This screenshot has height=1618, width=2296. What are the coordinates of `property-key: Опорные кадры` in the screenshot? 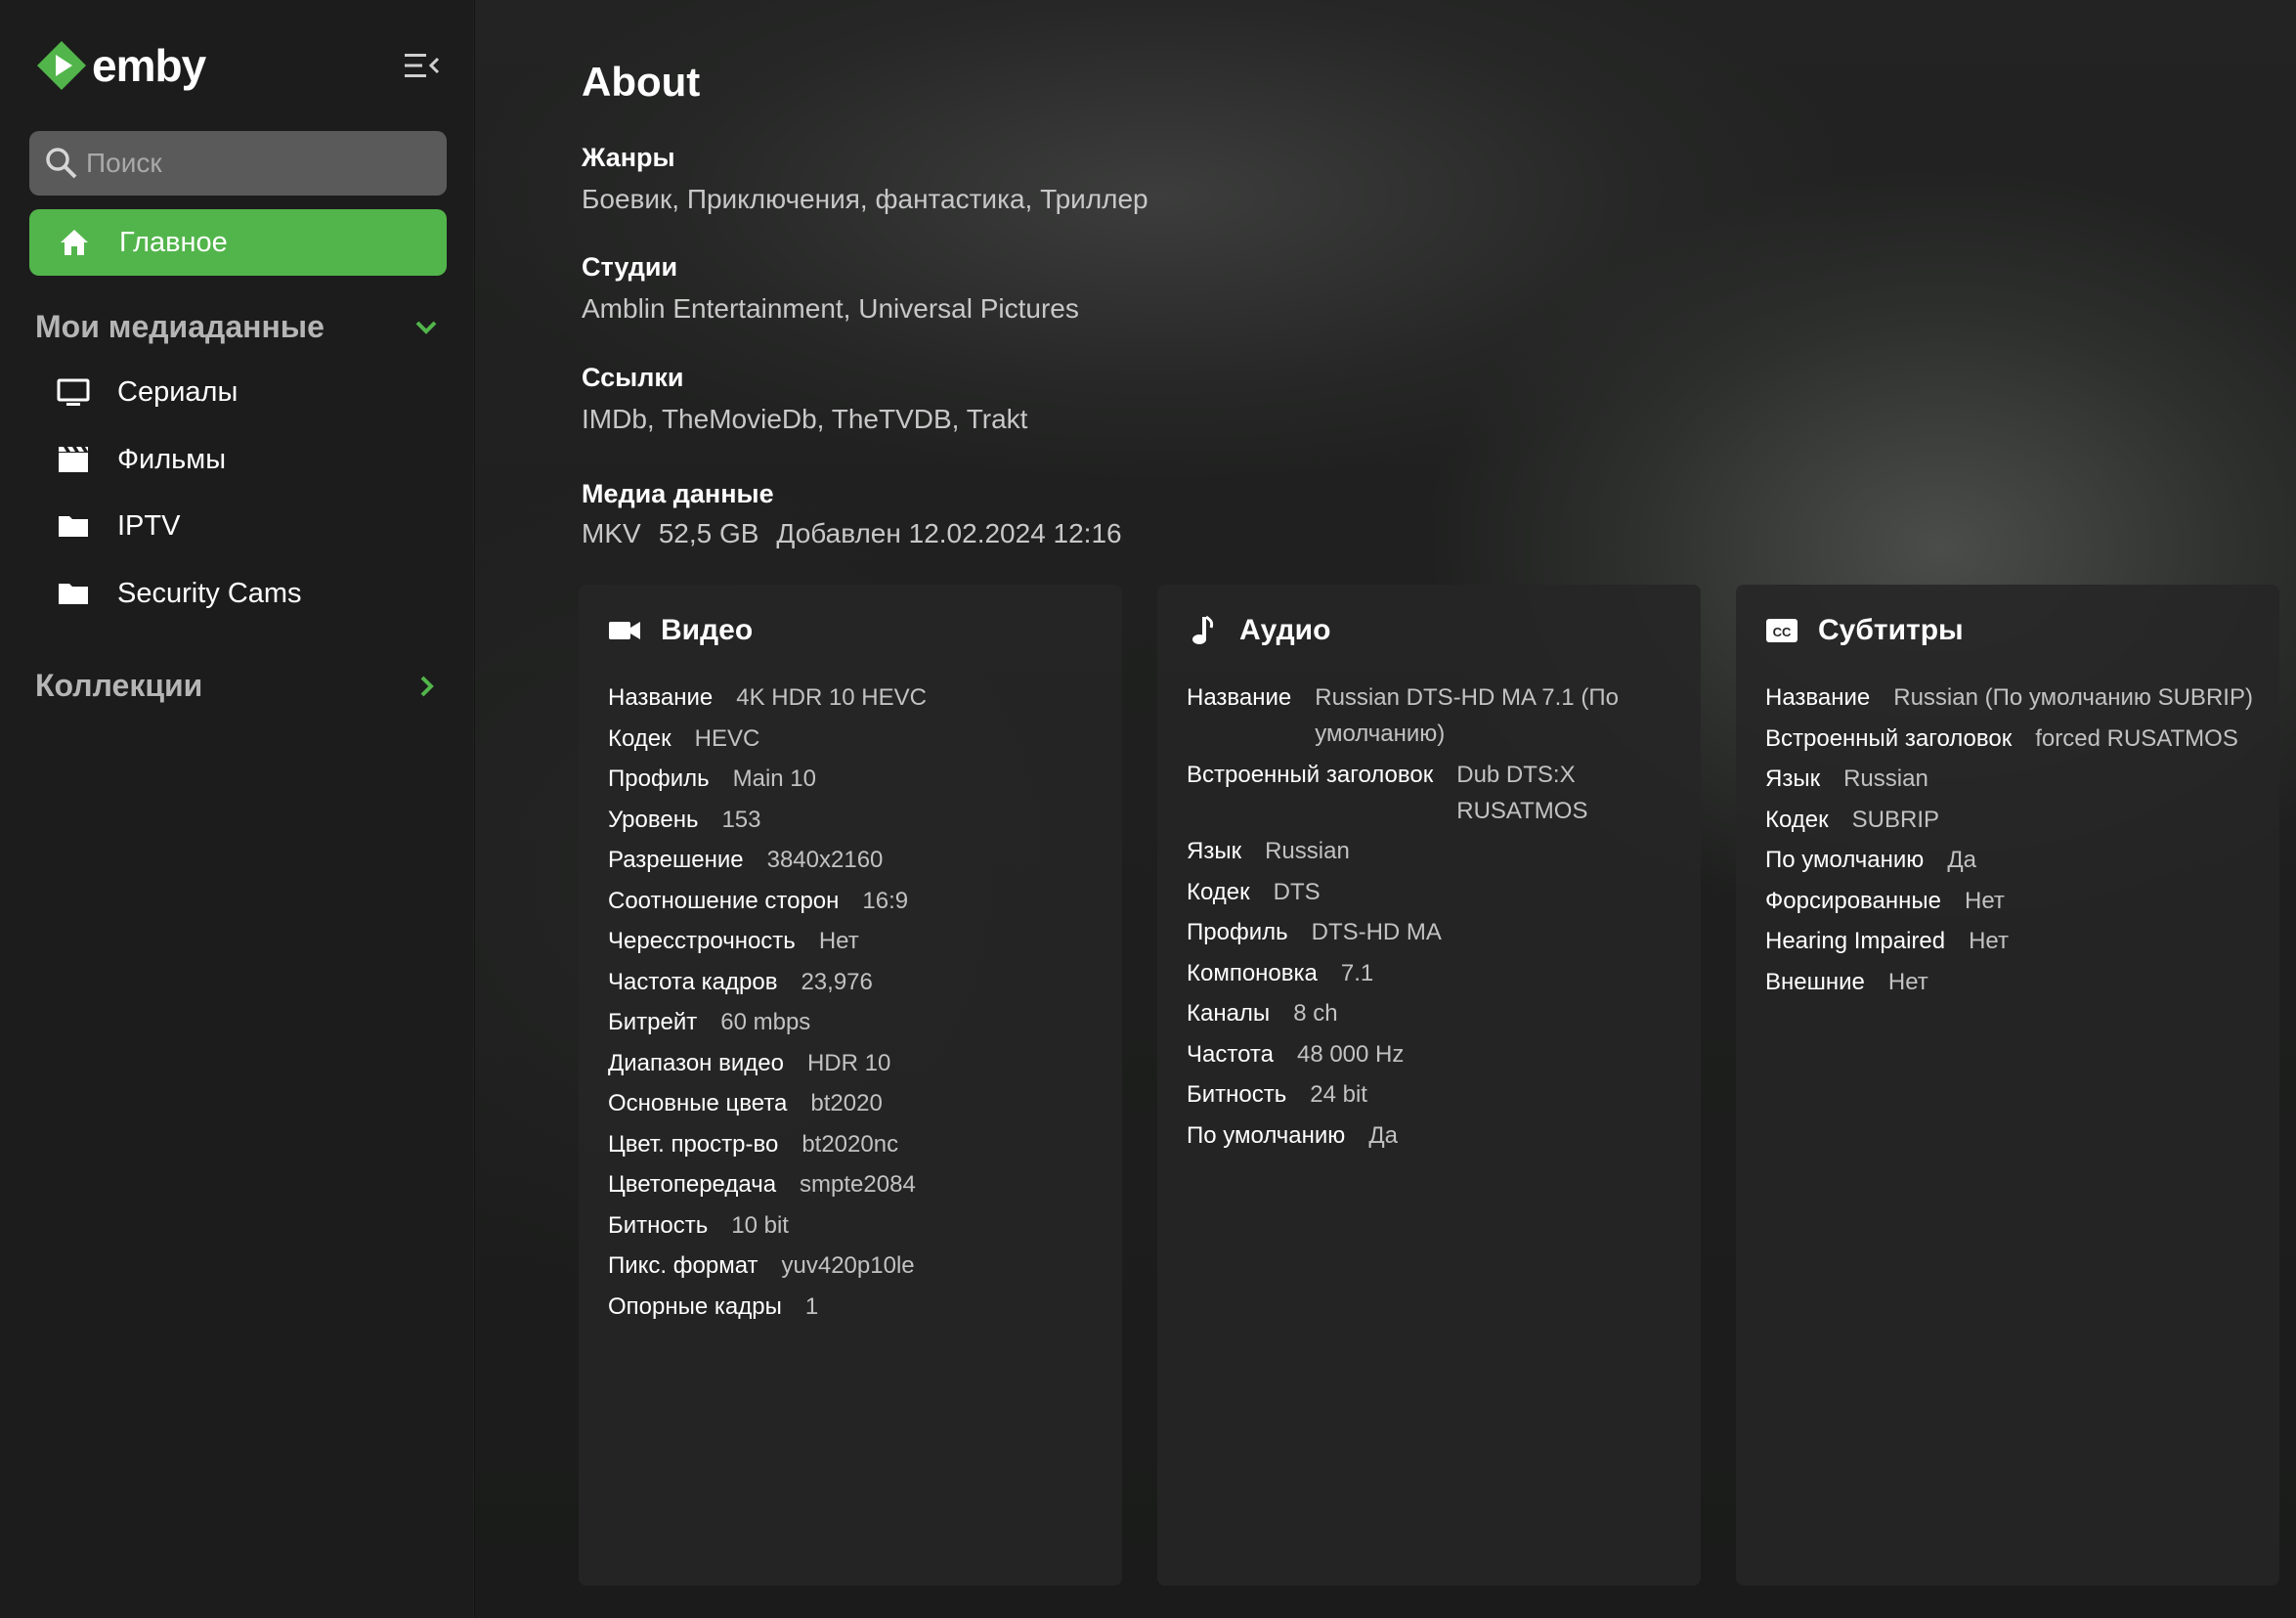 It's located at (695, 1306).